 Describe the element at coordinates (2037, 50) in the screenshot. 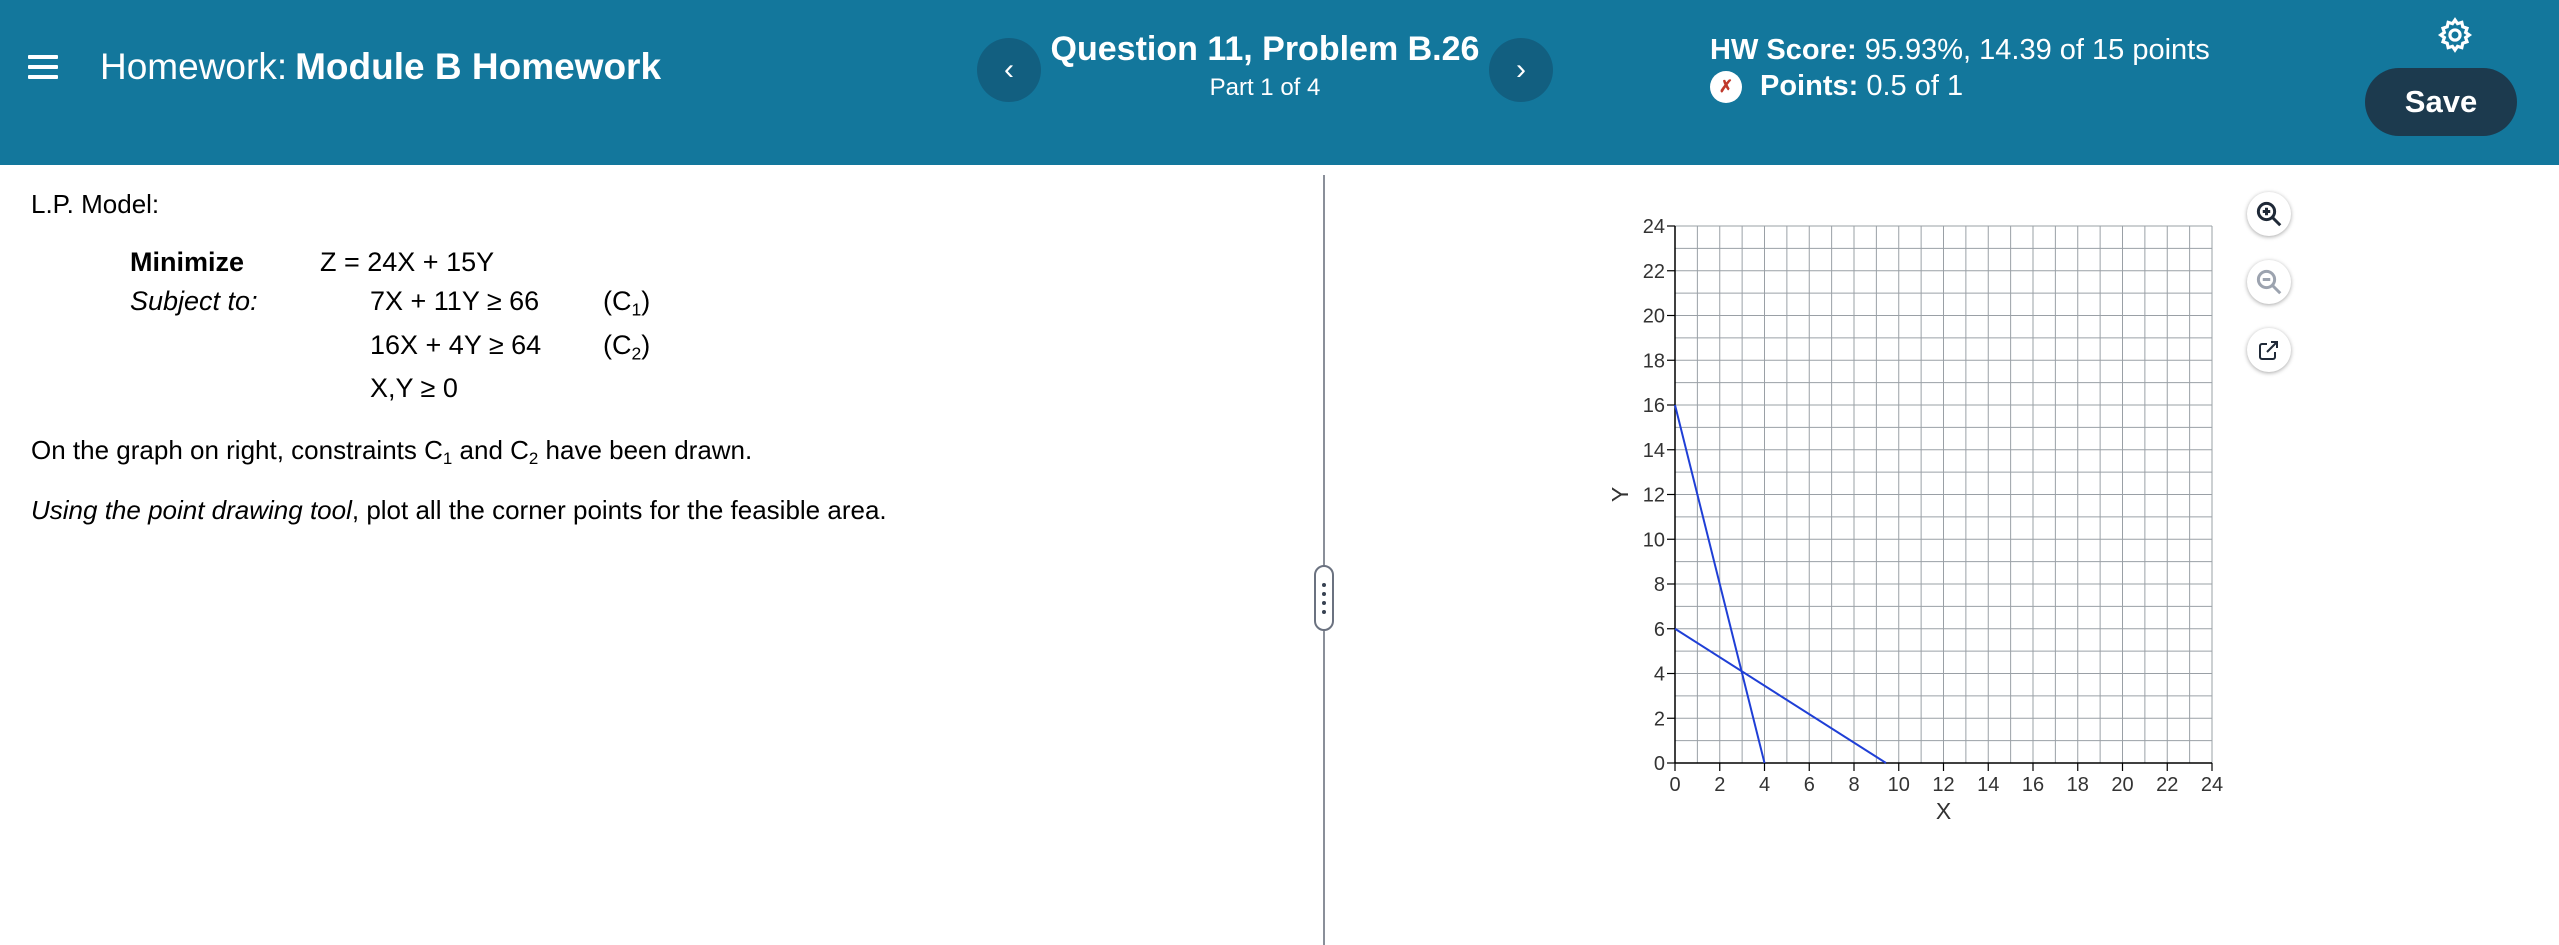

I see `hw-score-value: 95.93%, 14.39 of 15 points` at that location.